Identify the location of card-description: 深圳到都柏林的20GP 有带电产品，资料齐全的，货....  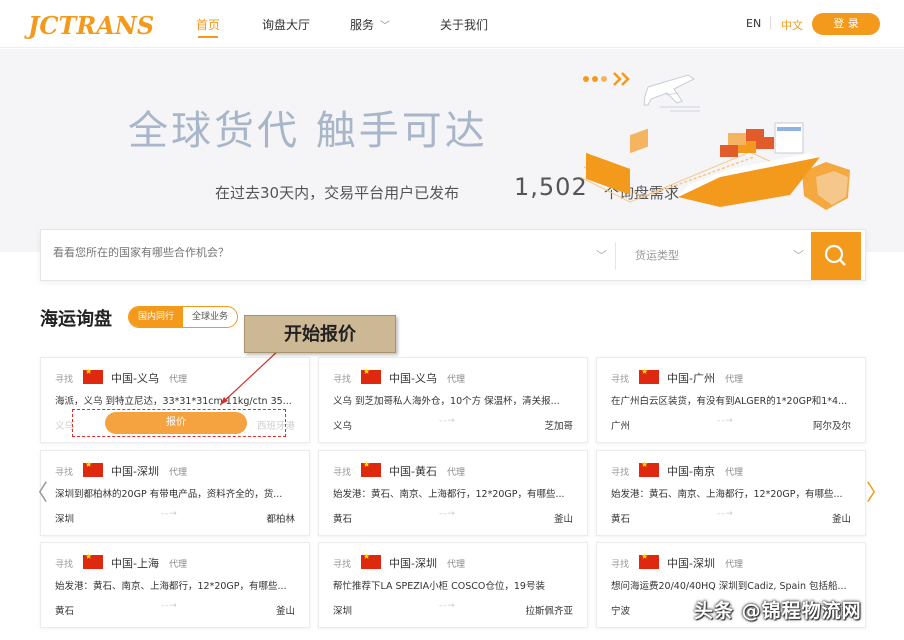
(169, 494).